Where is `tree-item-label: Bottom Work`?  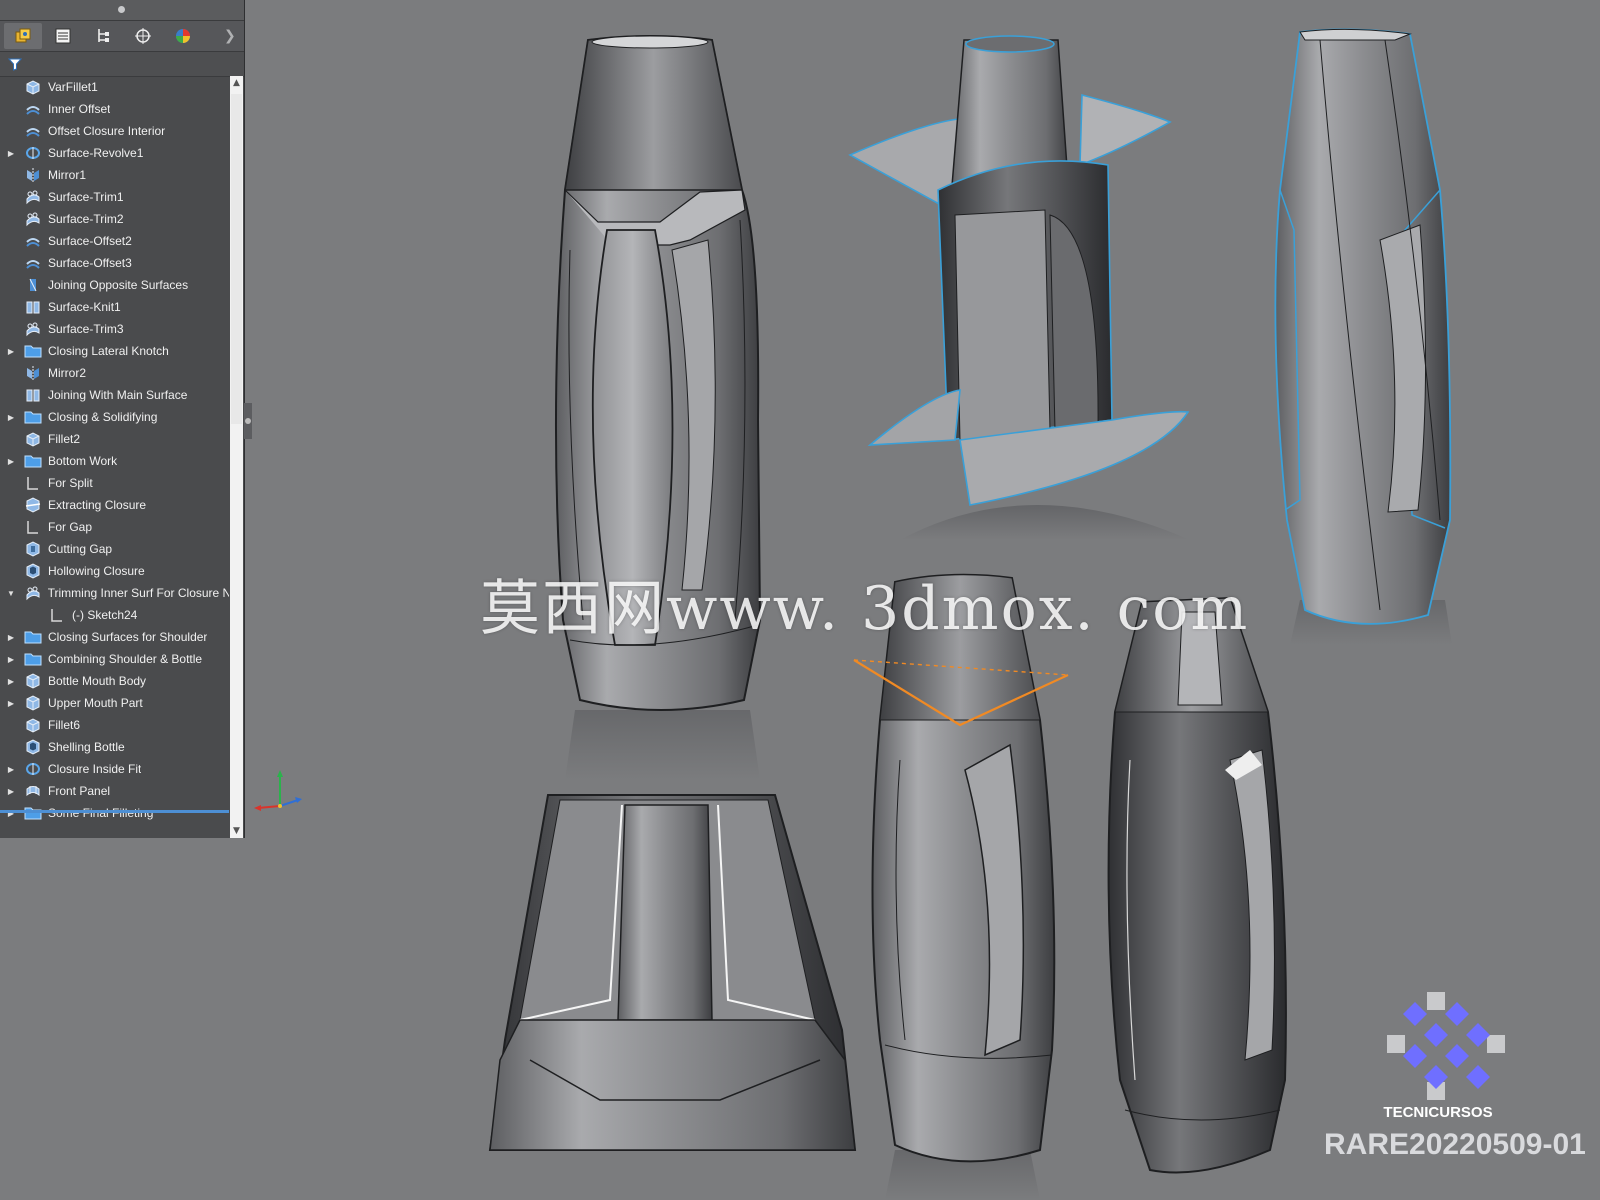 tree-item-label: Bottom Work is located at coordinates (83, 461).